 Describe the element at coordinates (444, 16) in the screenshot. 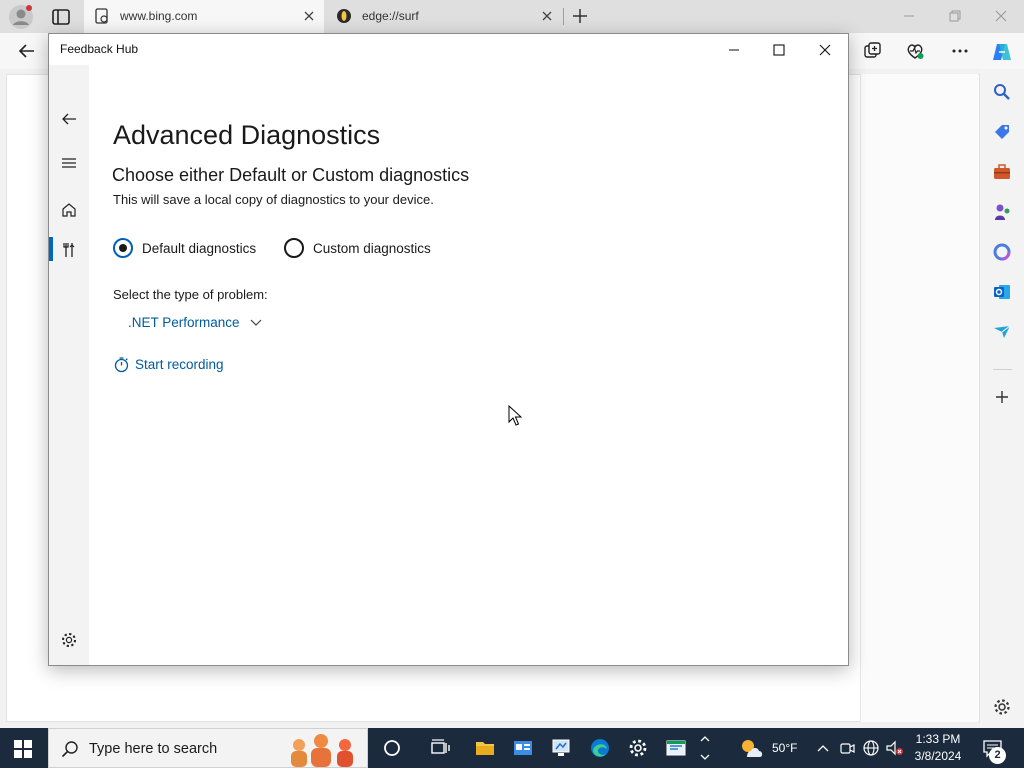

I see `tab-edge-surf: edge://surf` at that location.